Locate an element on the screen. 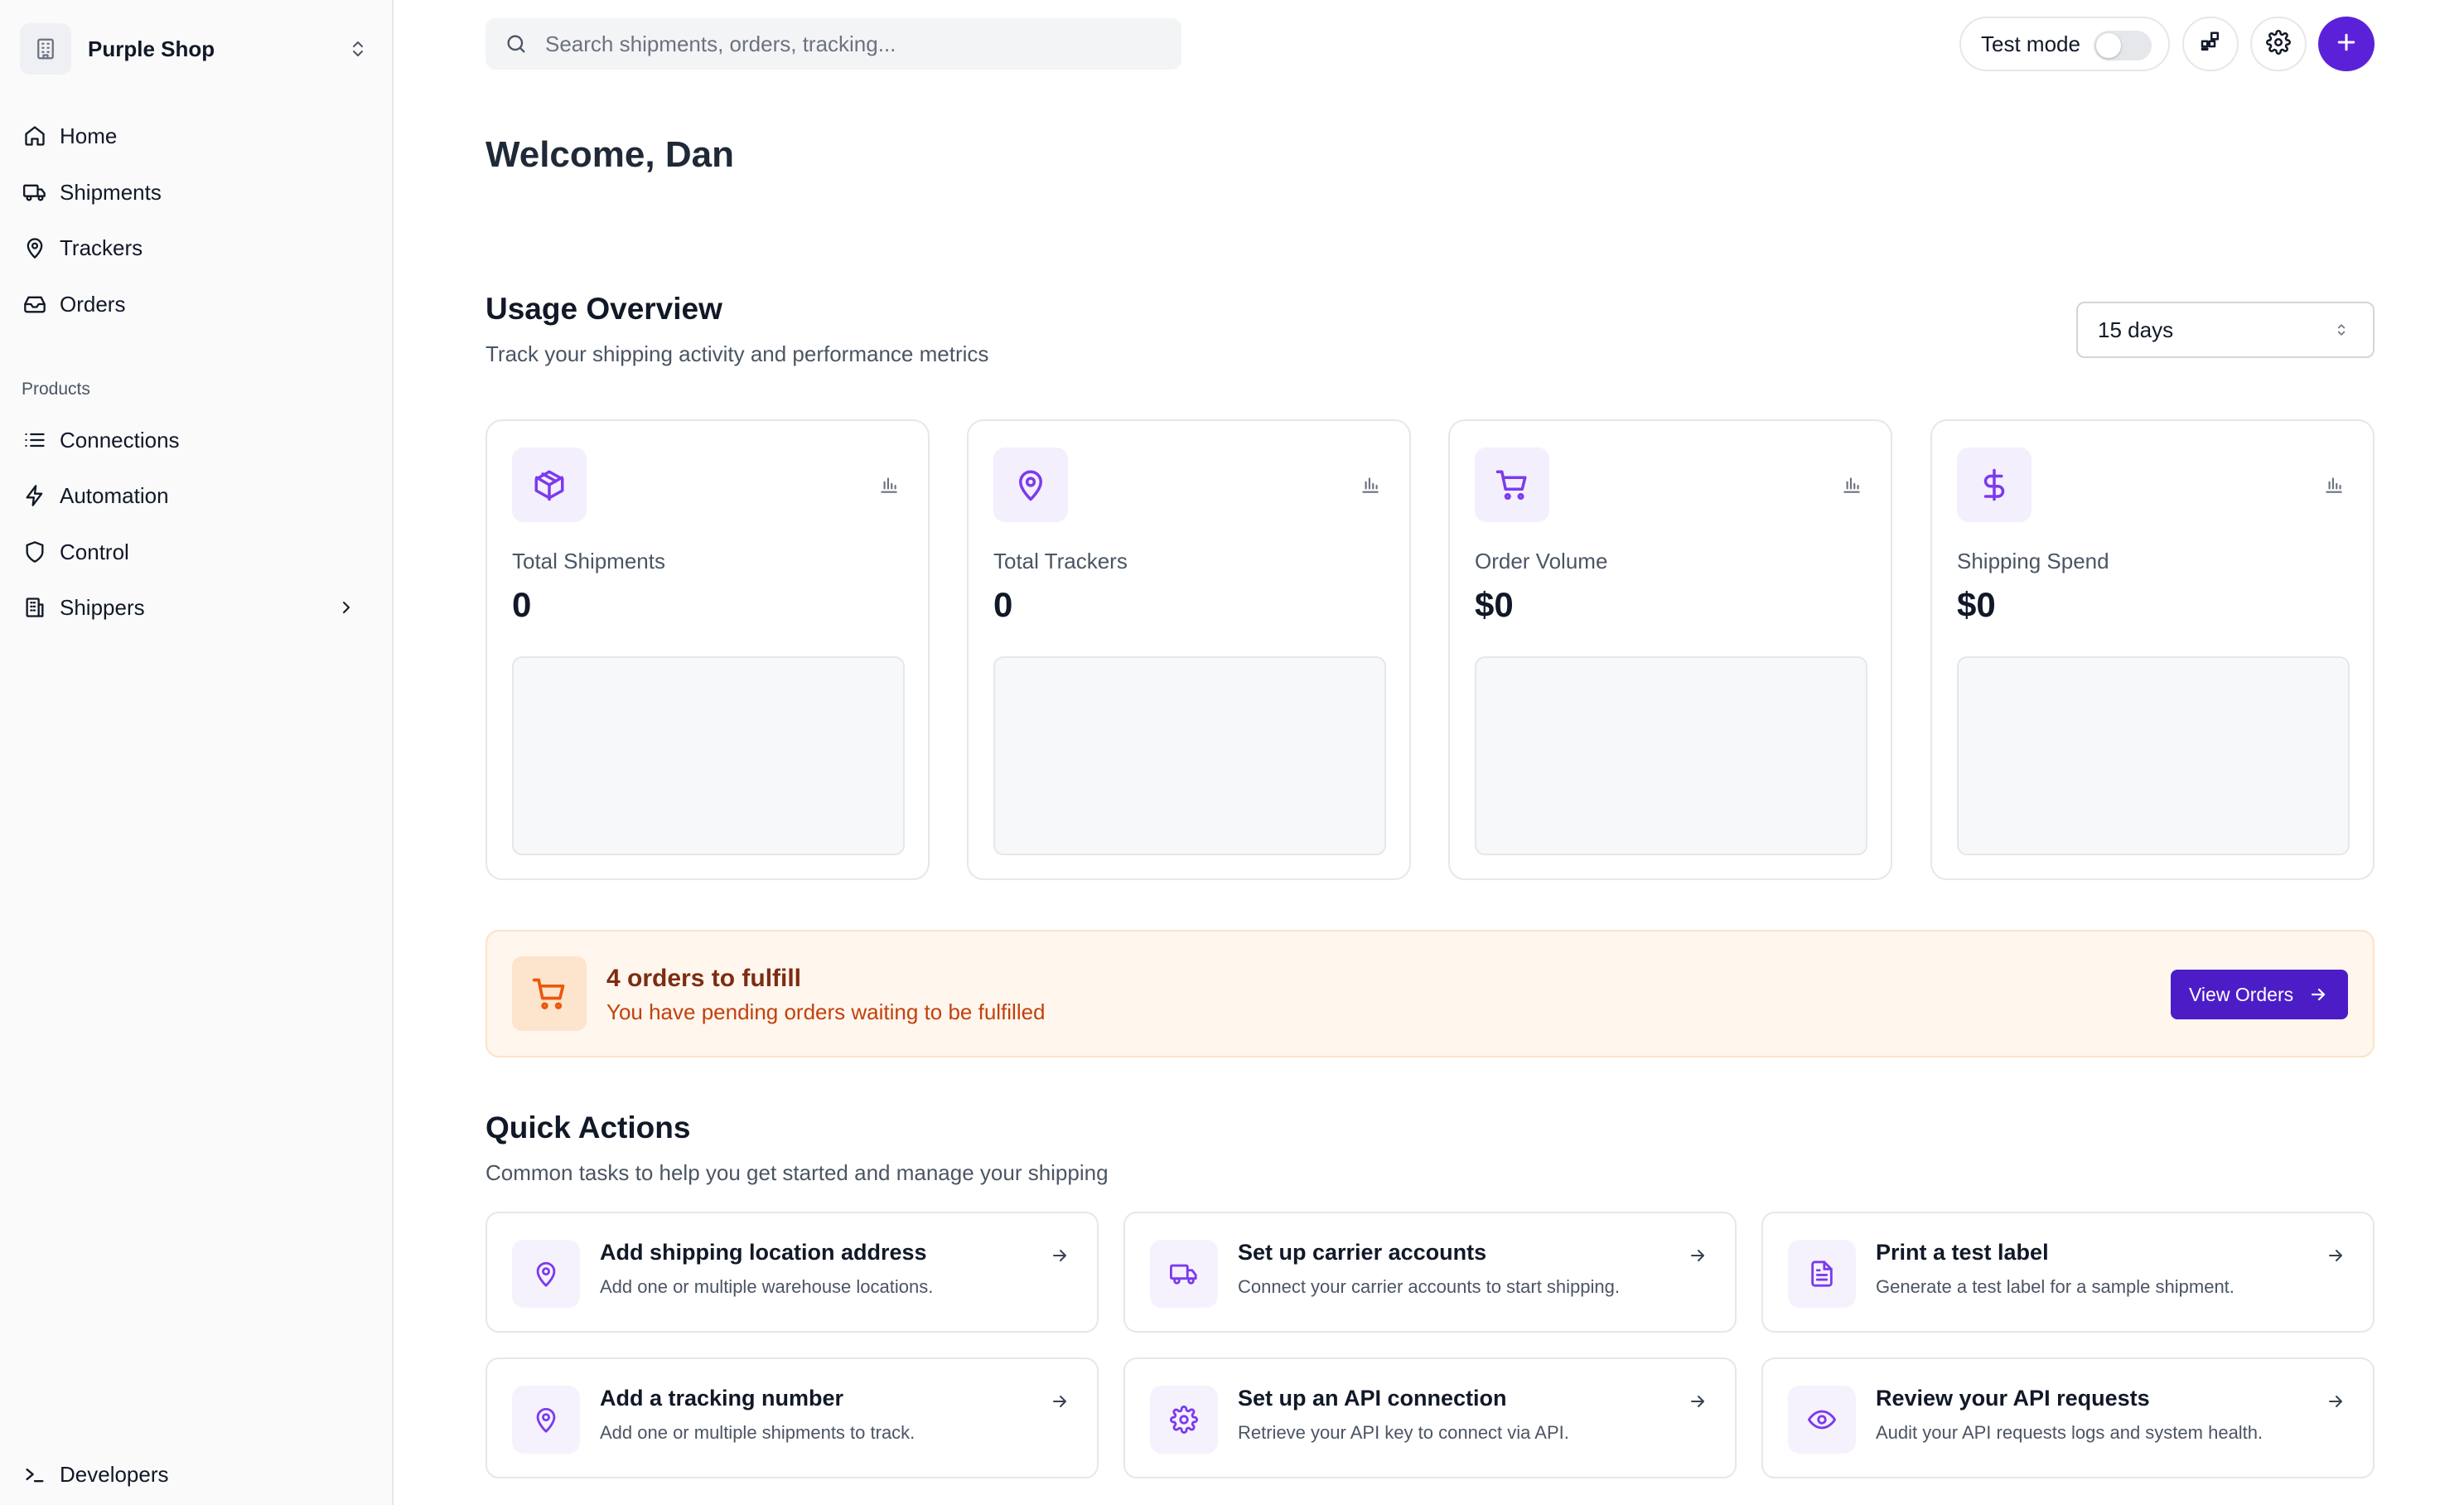 This screenshot has width=2464, height=1505. sidebar-item-label: Developers is located at coordinates (114, 1474).